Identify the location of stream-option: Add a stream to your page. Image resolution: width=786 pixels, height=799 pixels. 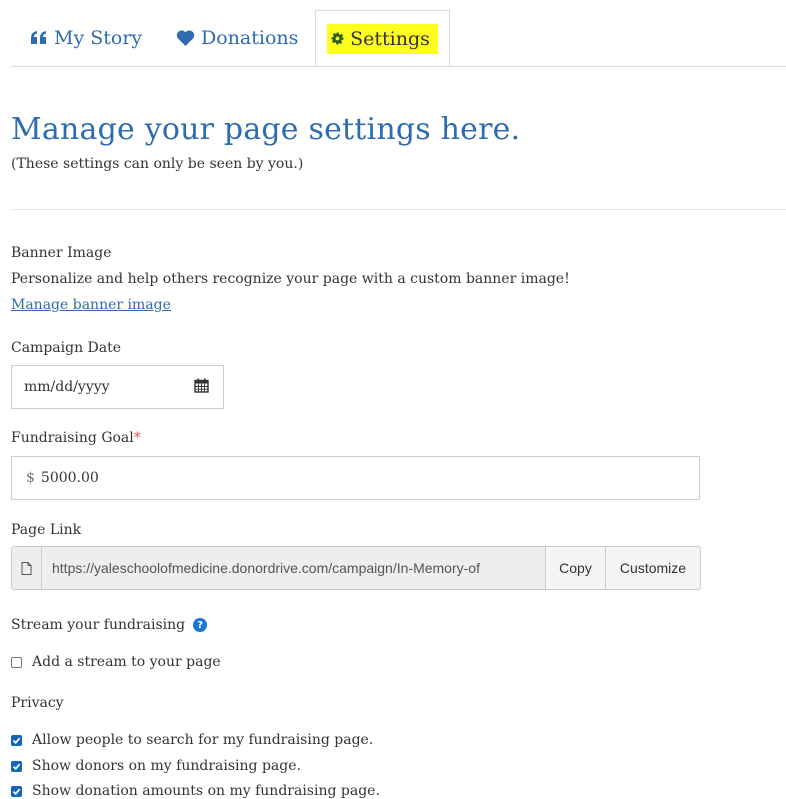
(116, 662).